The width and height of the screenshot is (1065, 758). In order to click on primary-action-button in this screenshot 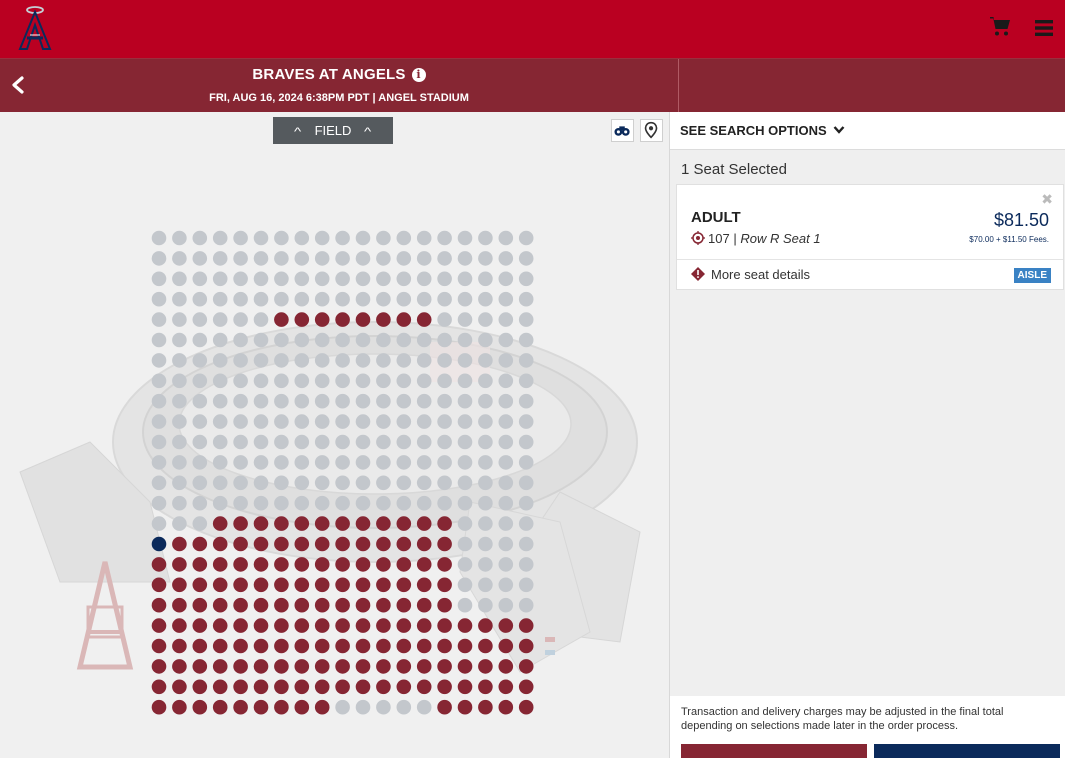, I will do `click(774, 751)`.